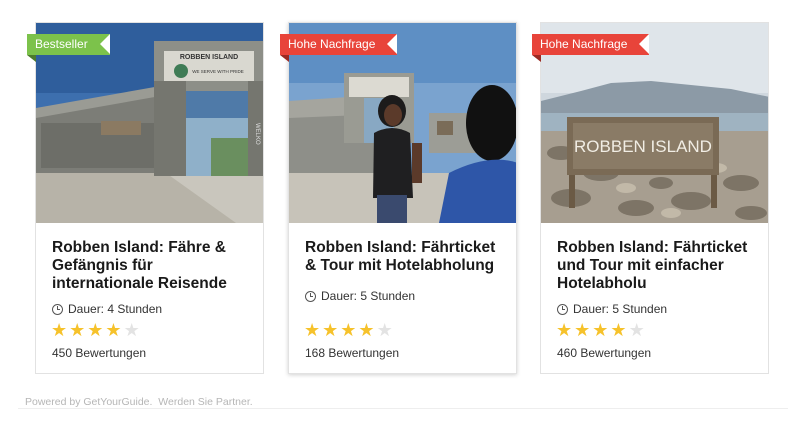  I want to click on footer-divider, so click(403, 408).